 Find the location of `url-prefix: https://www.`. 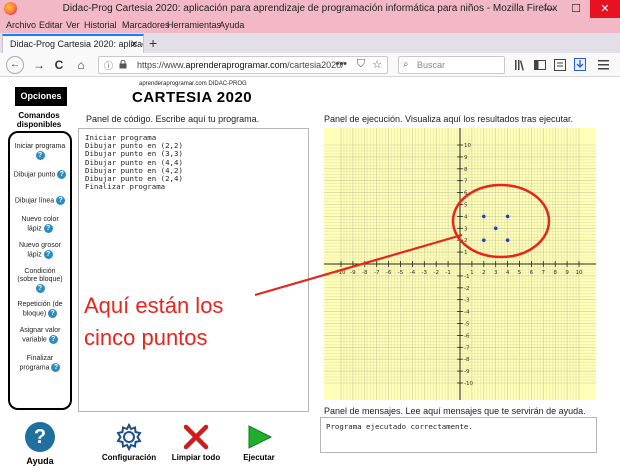

url-prefix: https://www. is located at coordinates (161, 65).